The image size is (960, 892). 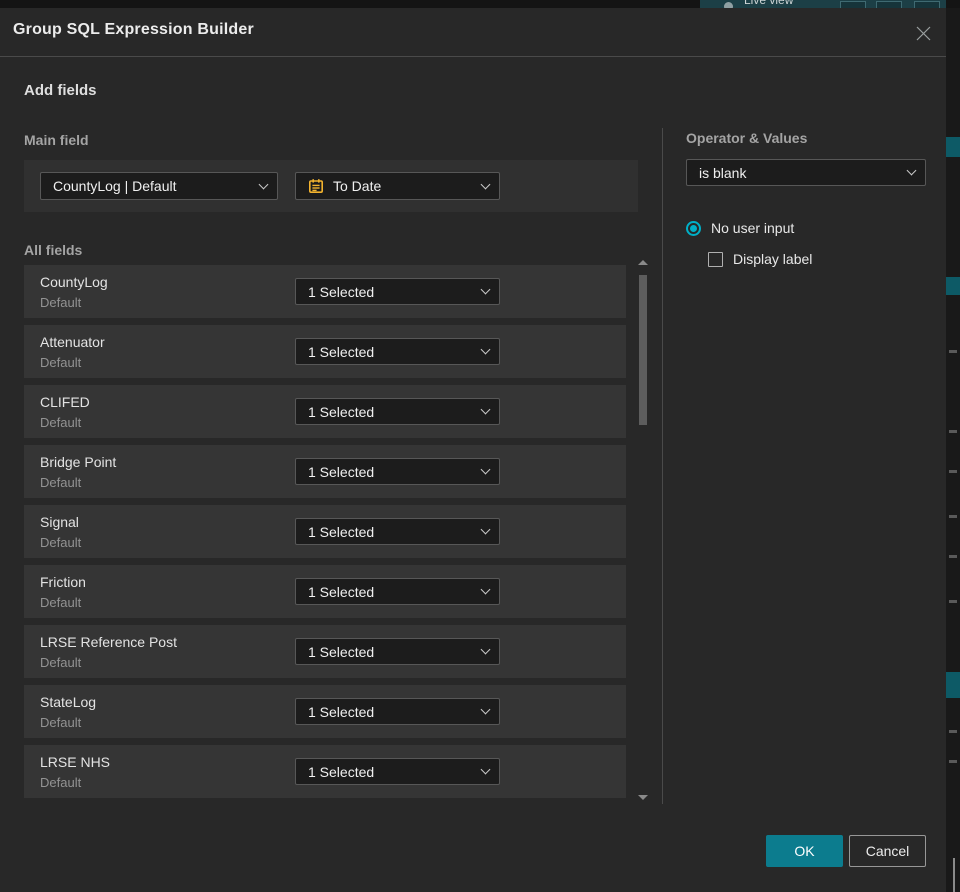 I want to click on main-field-select: CountyLog | Default, so click(x=159, y=186).